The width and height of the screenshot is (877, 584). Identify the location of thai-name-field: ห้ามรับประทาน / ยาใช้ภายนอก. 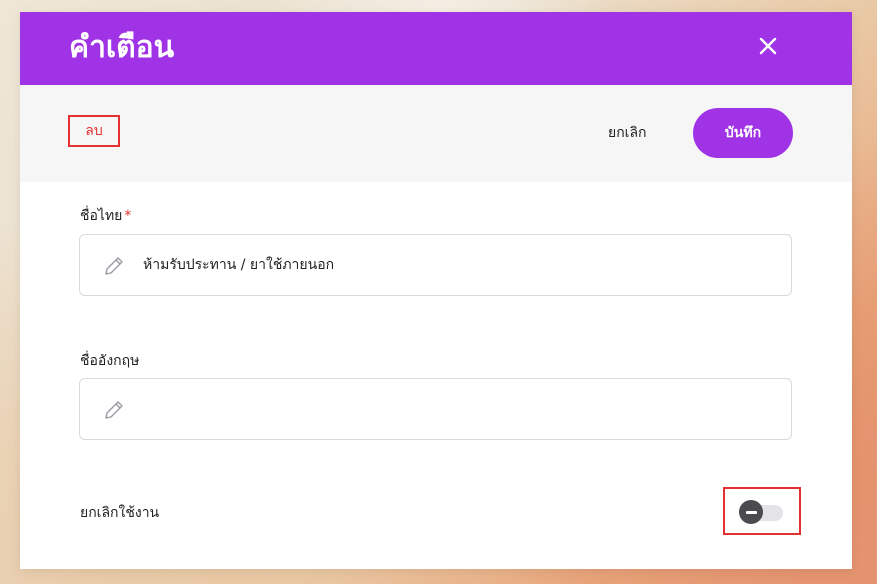
(435, 265).